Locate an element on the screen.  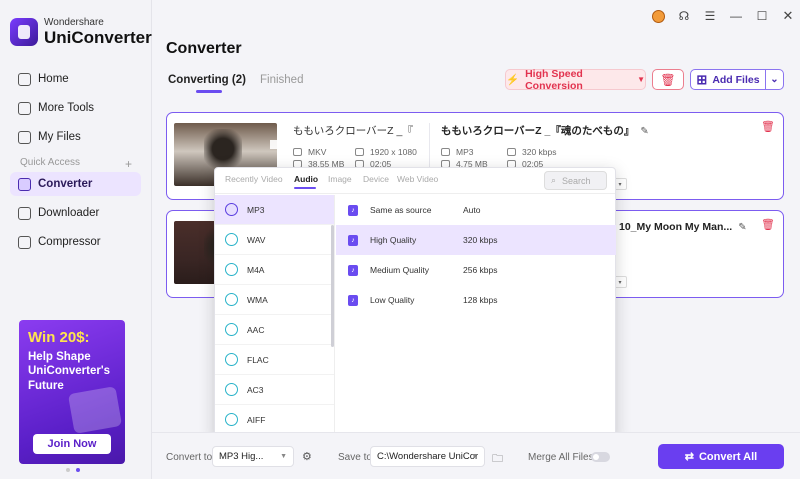
delete-all-button: 🗑 is located at coordinates (668, 79).